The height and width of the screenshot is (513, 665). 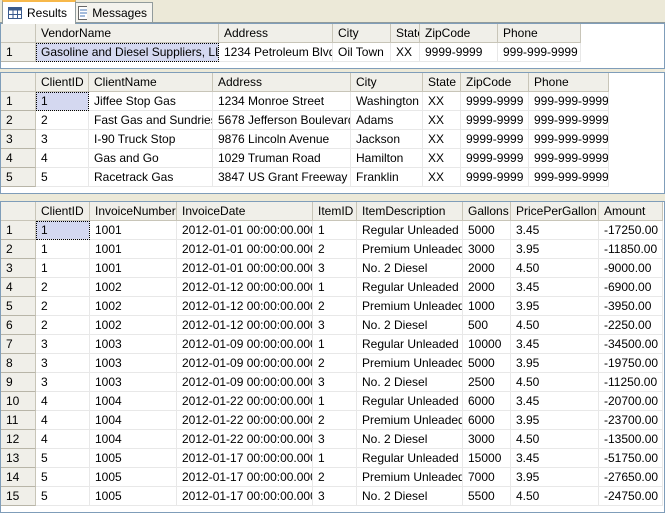 I want to click on table-cell: -11250.00, so click(x=631, y=382).